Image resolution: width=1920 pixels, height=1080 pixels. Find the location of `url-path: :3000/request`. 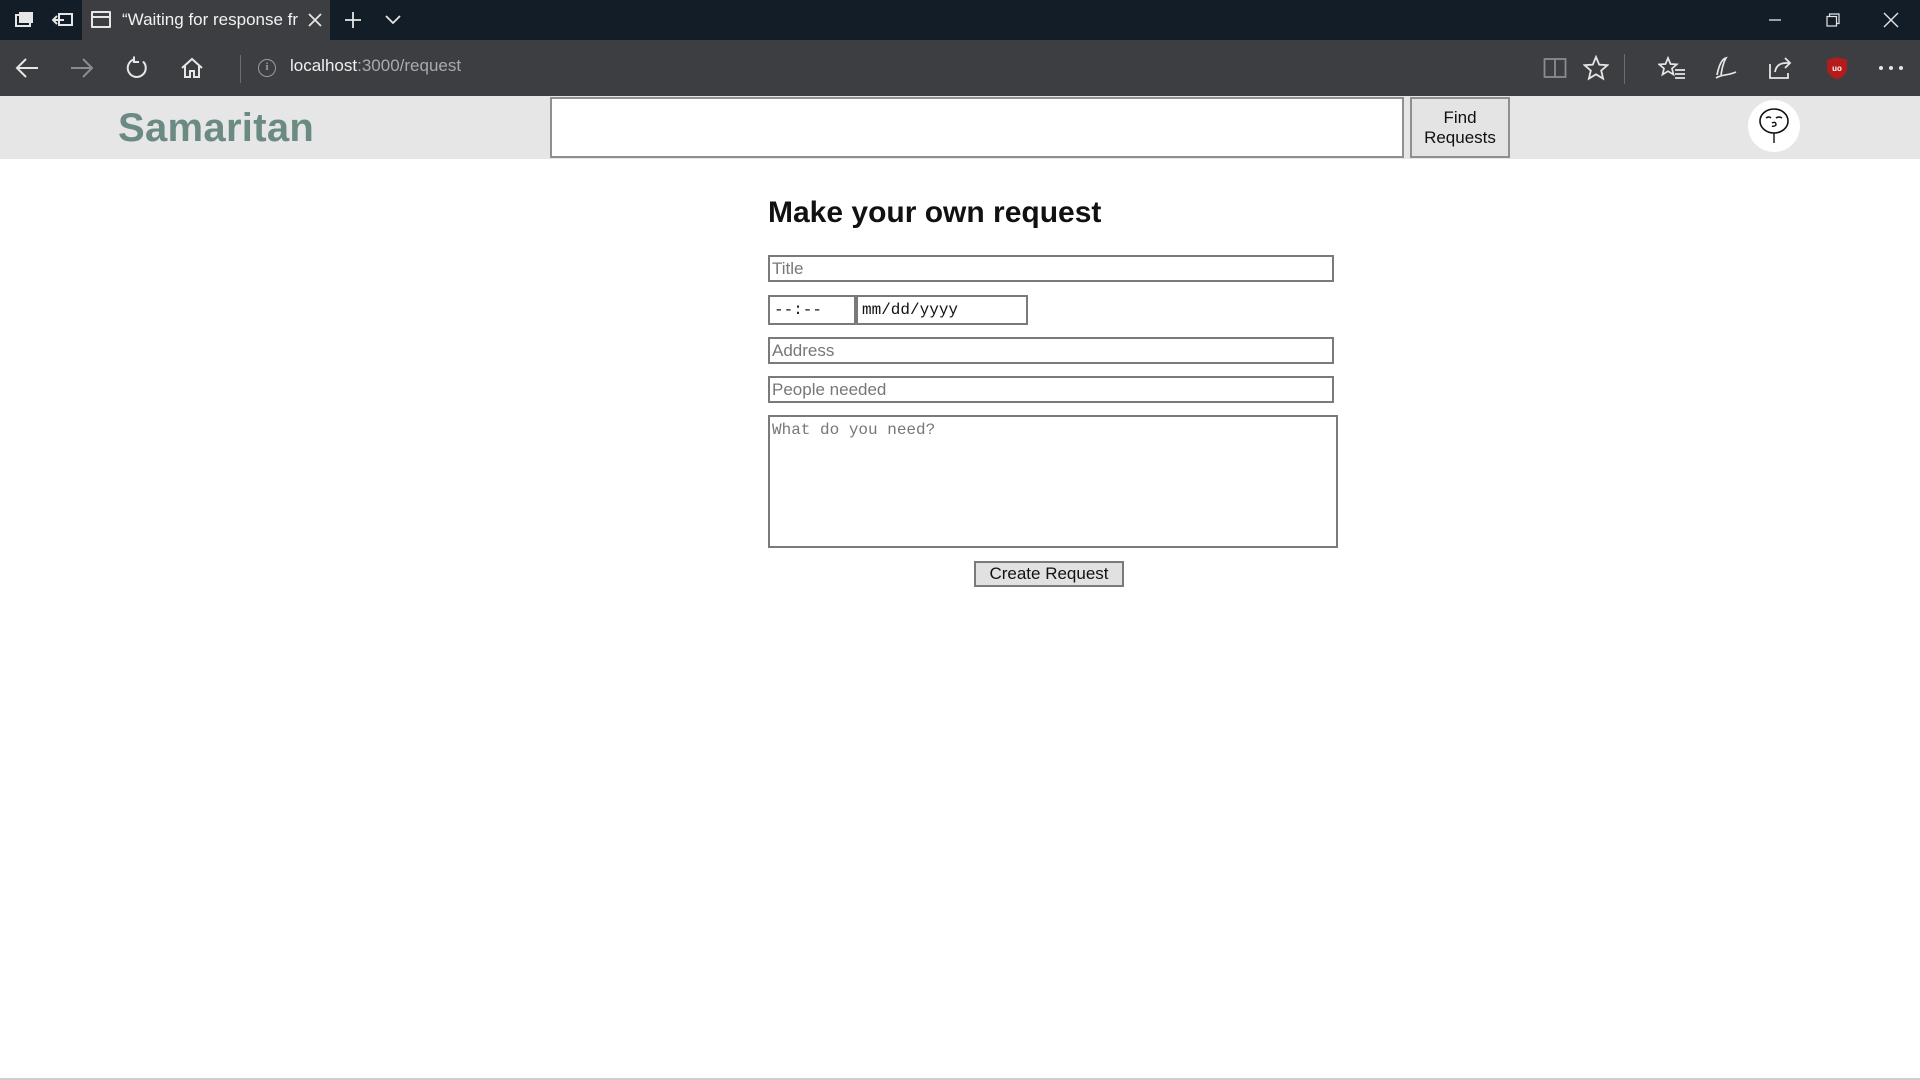

url-path: :3000/request is located at coordinates (409, 65).